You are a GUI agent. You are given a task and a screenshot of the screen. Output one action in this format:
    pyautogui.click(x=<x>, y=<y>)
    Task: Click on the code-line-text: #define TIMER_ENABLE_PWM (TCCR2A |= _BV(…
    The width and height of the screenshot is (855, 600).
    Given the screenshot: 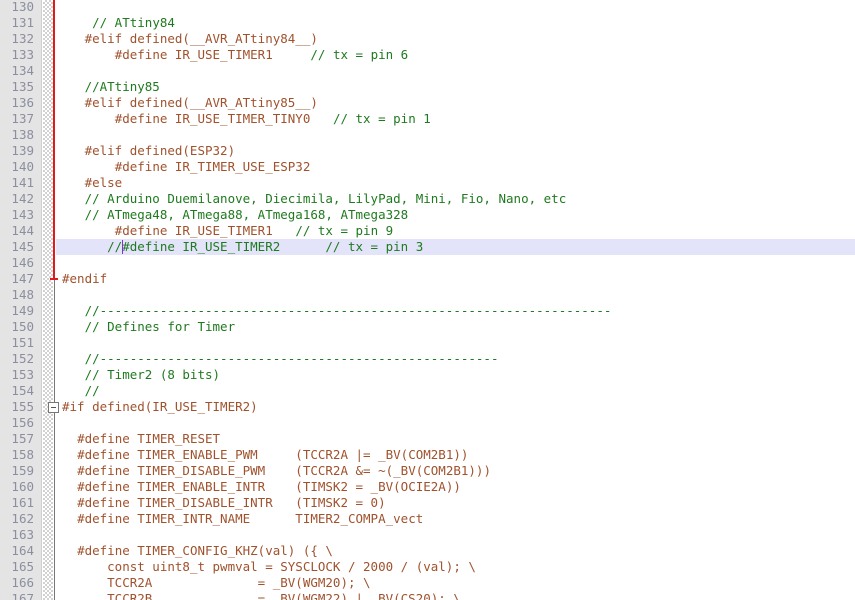 What is the action you would take?
    pyautogui.click(x=265, y=455)
    